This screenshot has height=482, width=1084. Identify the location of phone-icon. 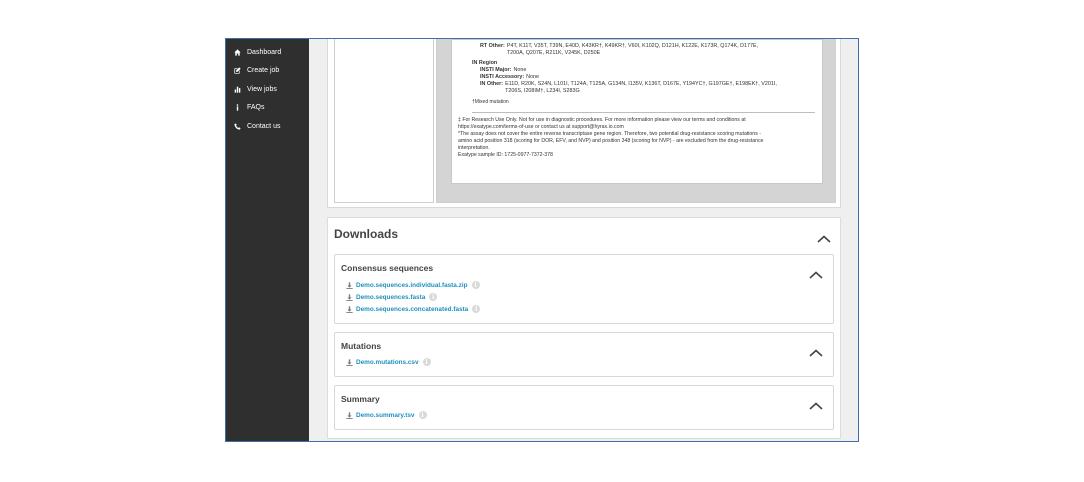
(237, 126).